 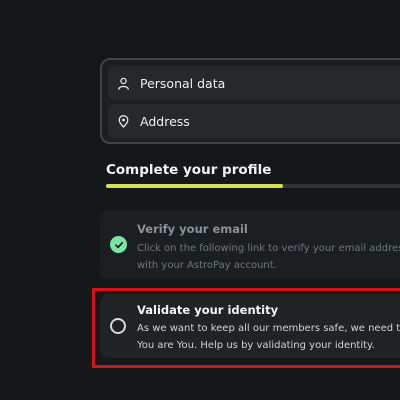 What do you see at coordinates (118, 326) in the screenshot?
I see `unchecked-circle-icon` at bounding box center [118, 326].